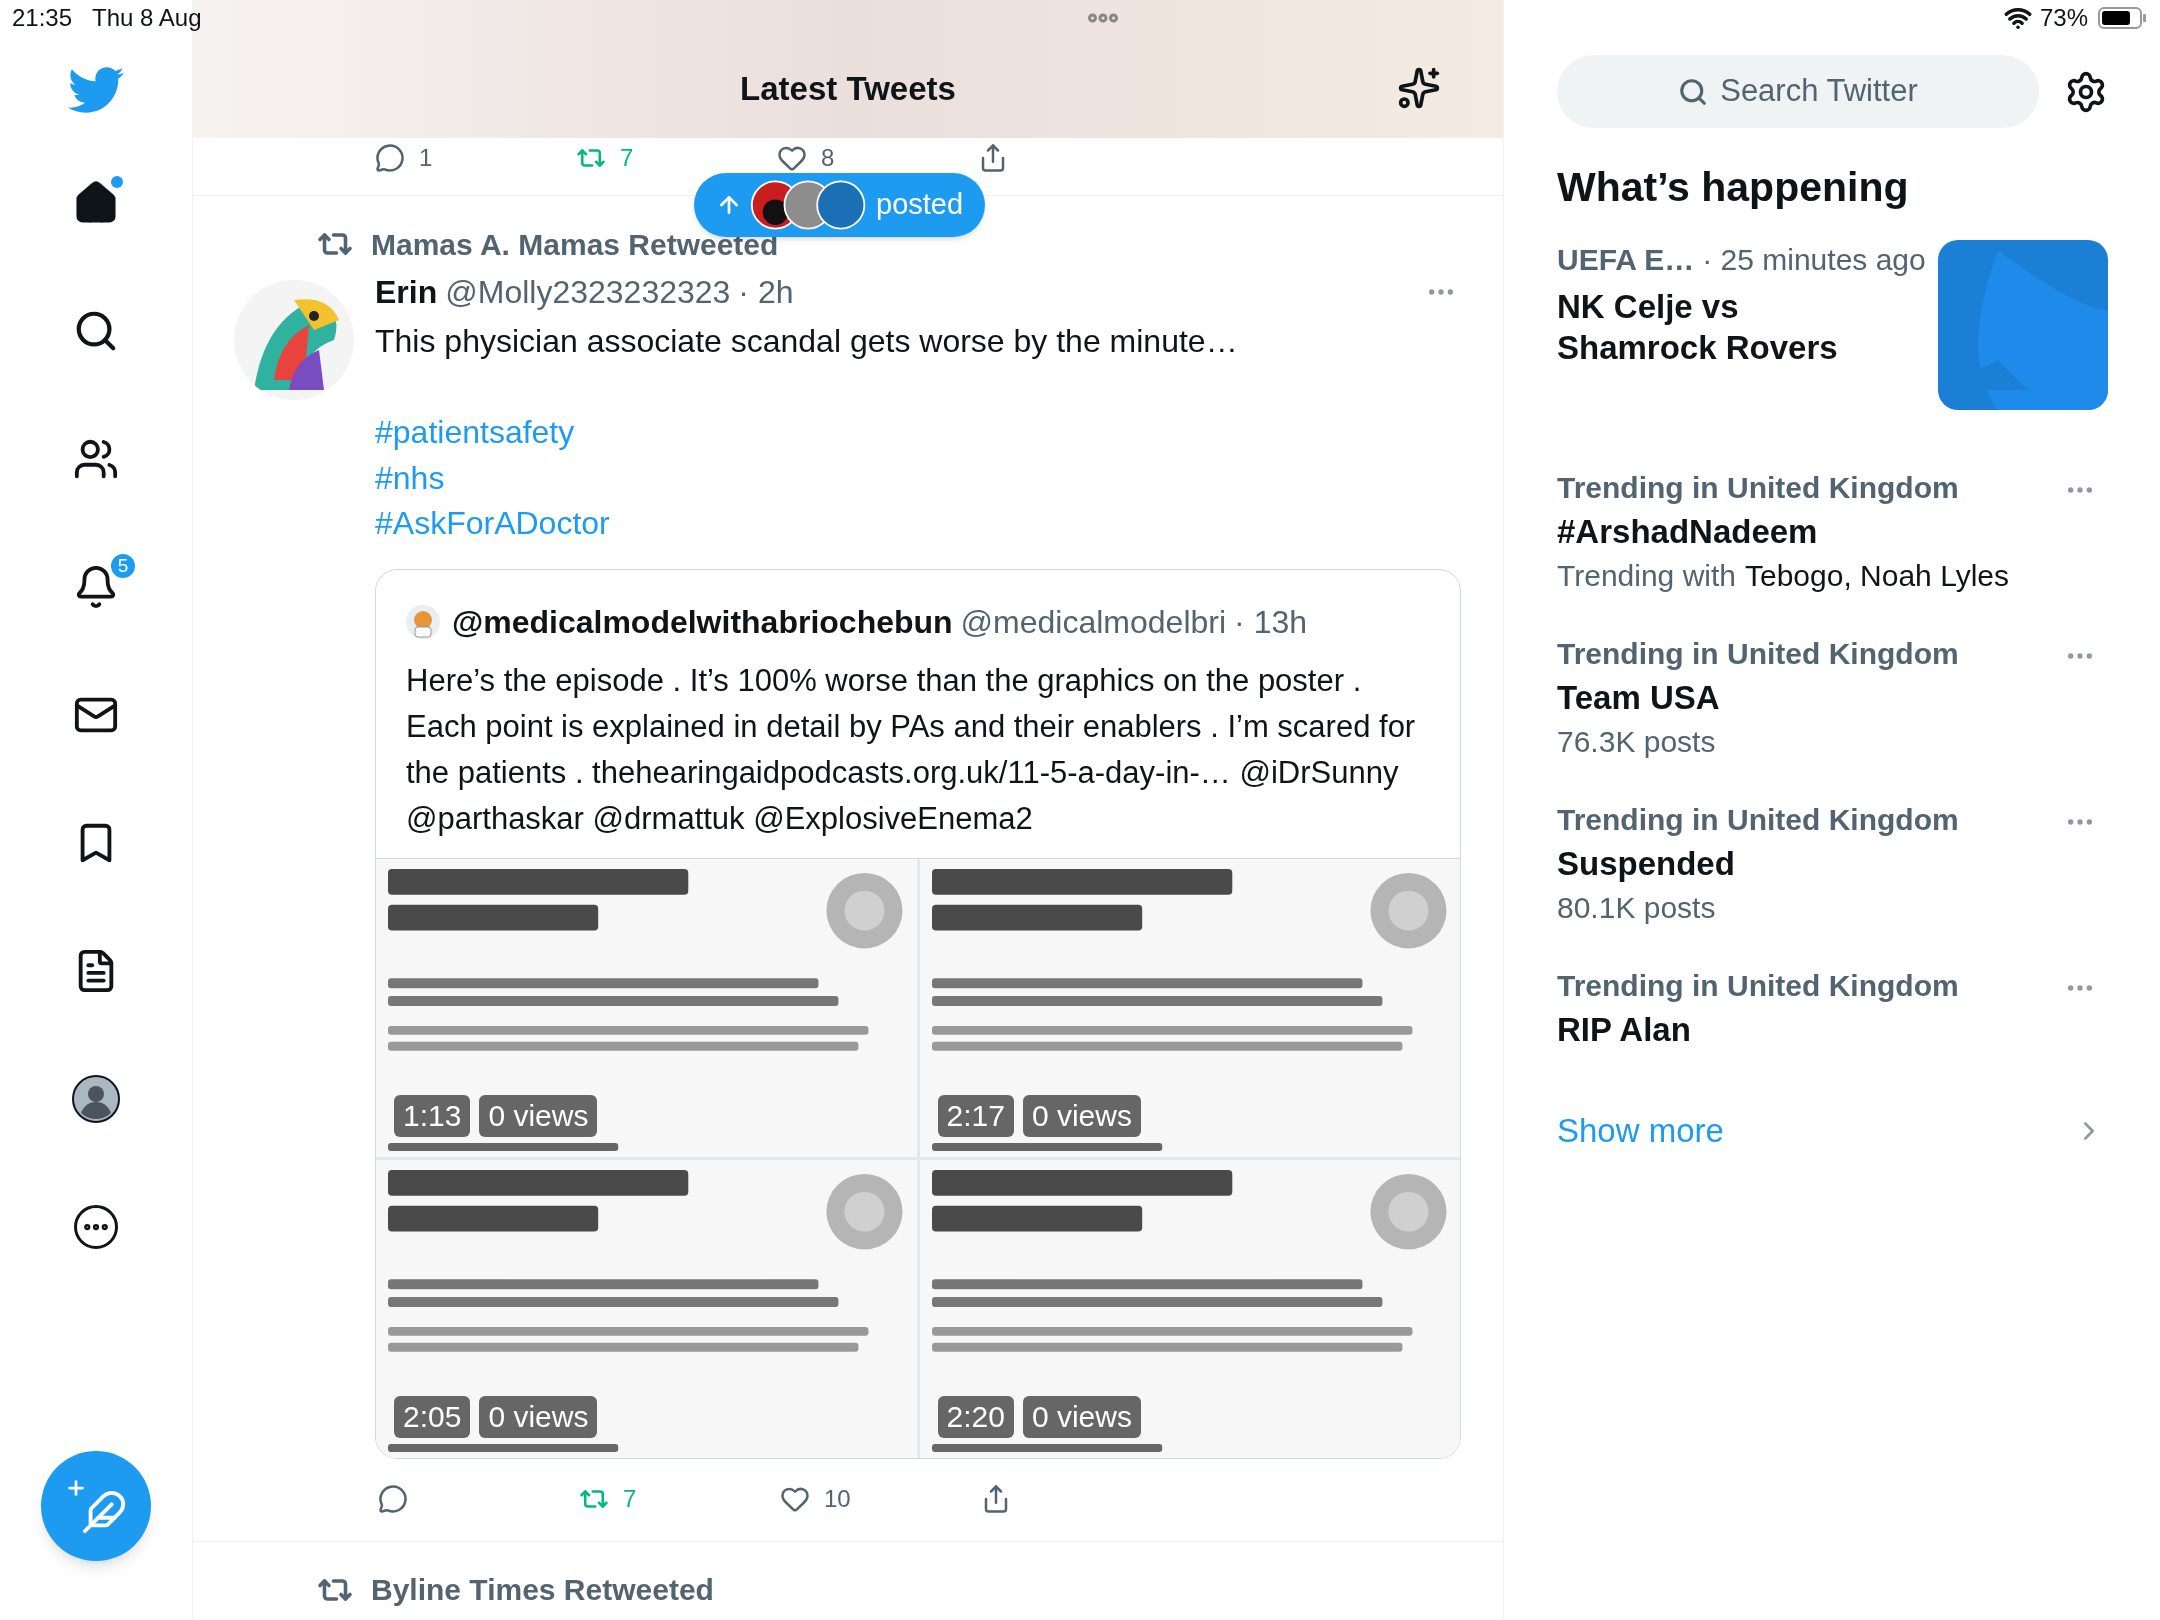 Image resolution: width=2160 pixels, height=1620 pixels. What do you see at coordinates (432, 1416) in the screenshot?
I see `video-duration: 2:05` at bounding box center [432, 1416].